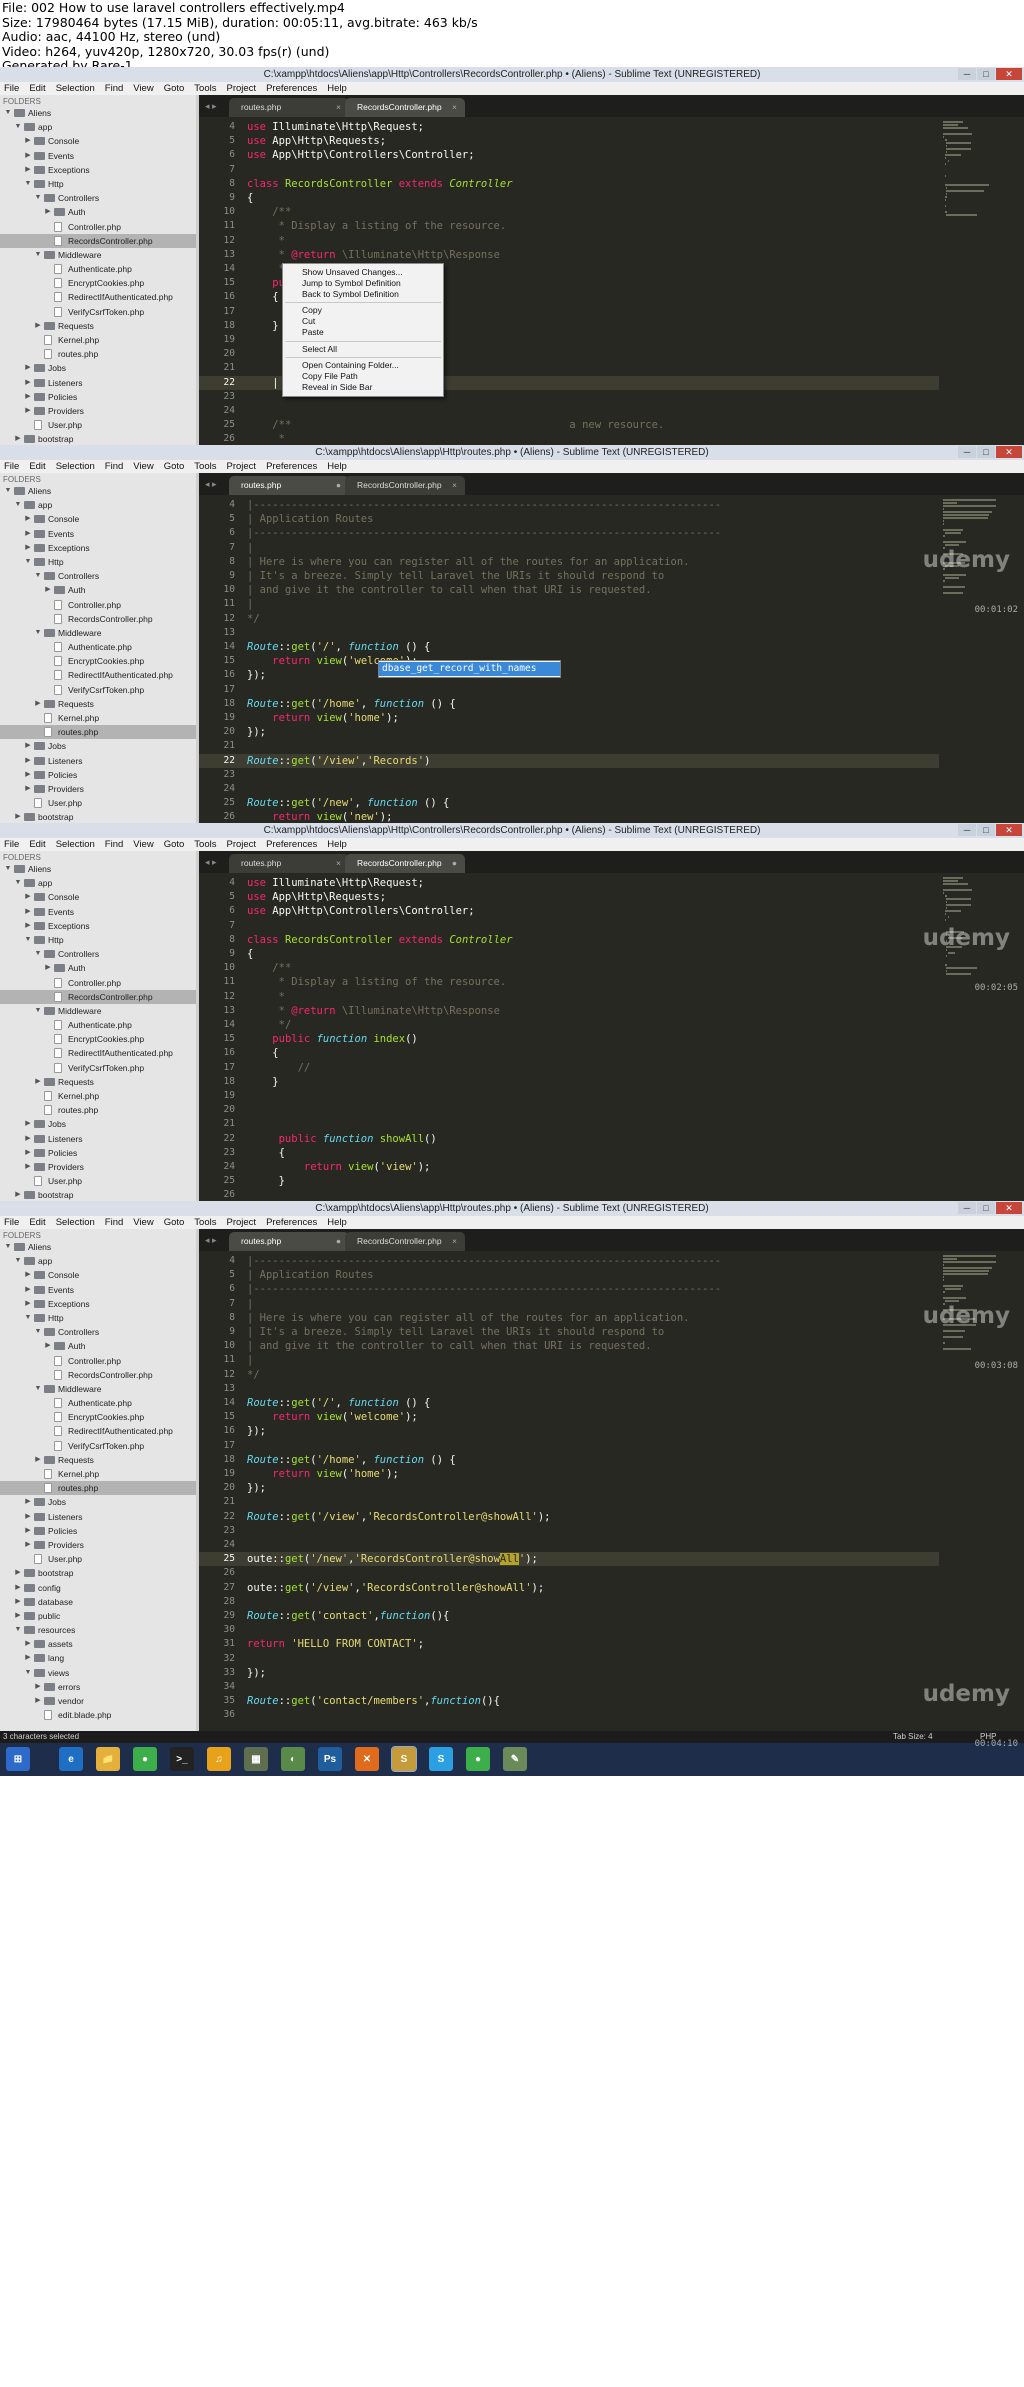 The image size is (1024, 2387). Describe the element at coordinates (98, 1545) in the screenshot. I see `folder-item: ▶ Providers` at that location.